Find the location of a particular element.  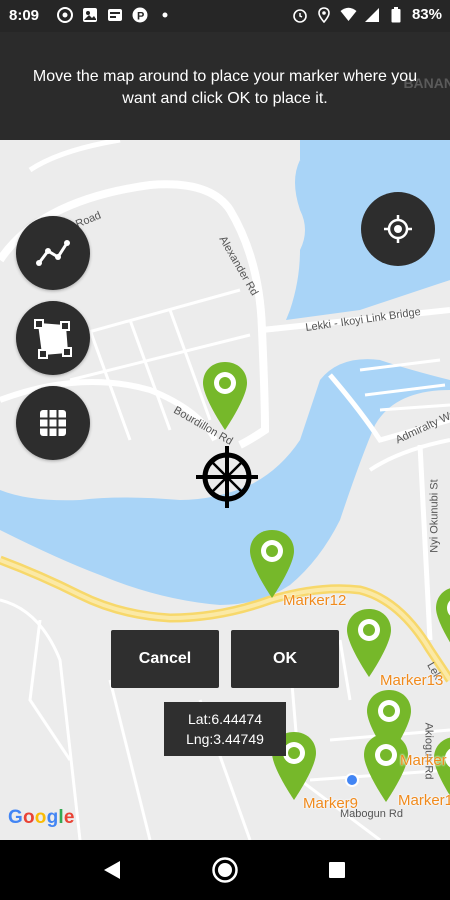

wifi-icon is located at coordinates (348, 14).